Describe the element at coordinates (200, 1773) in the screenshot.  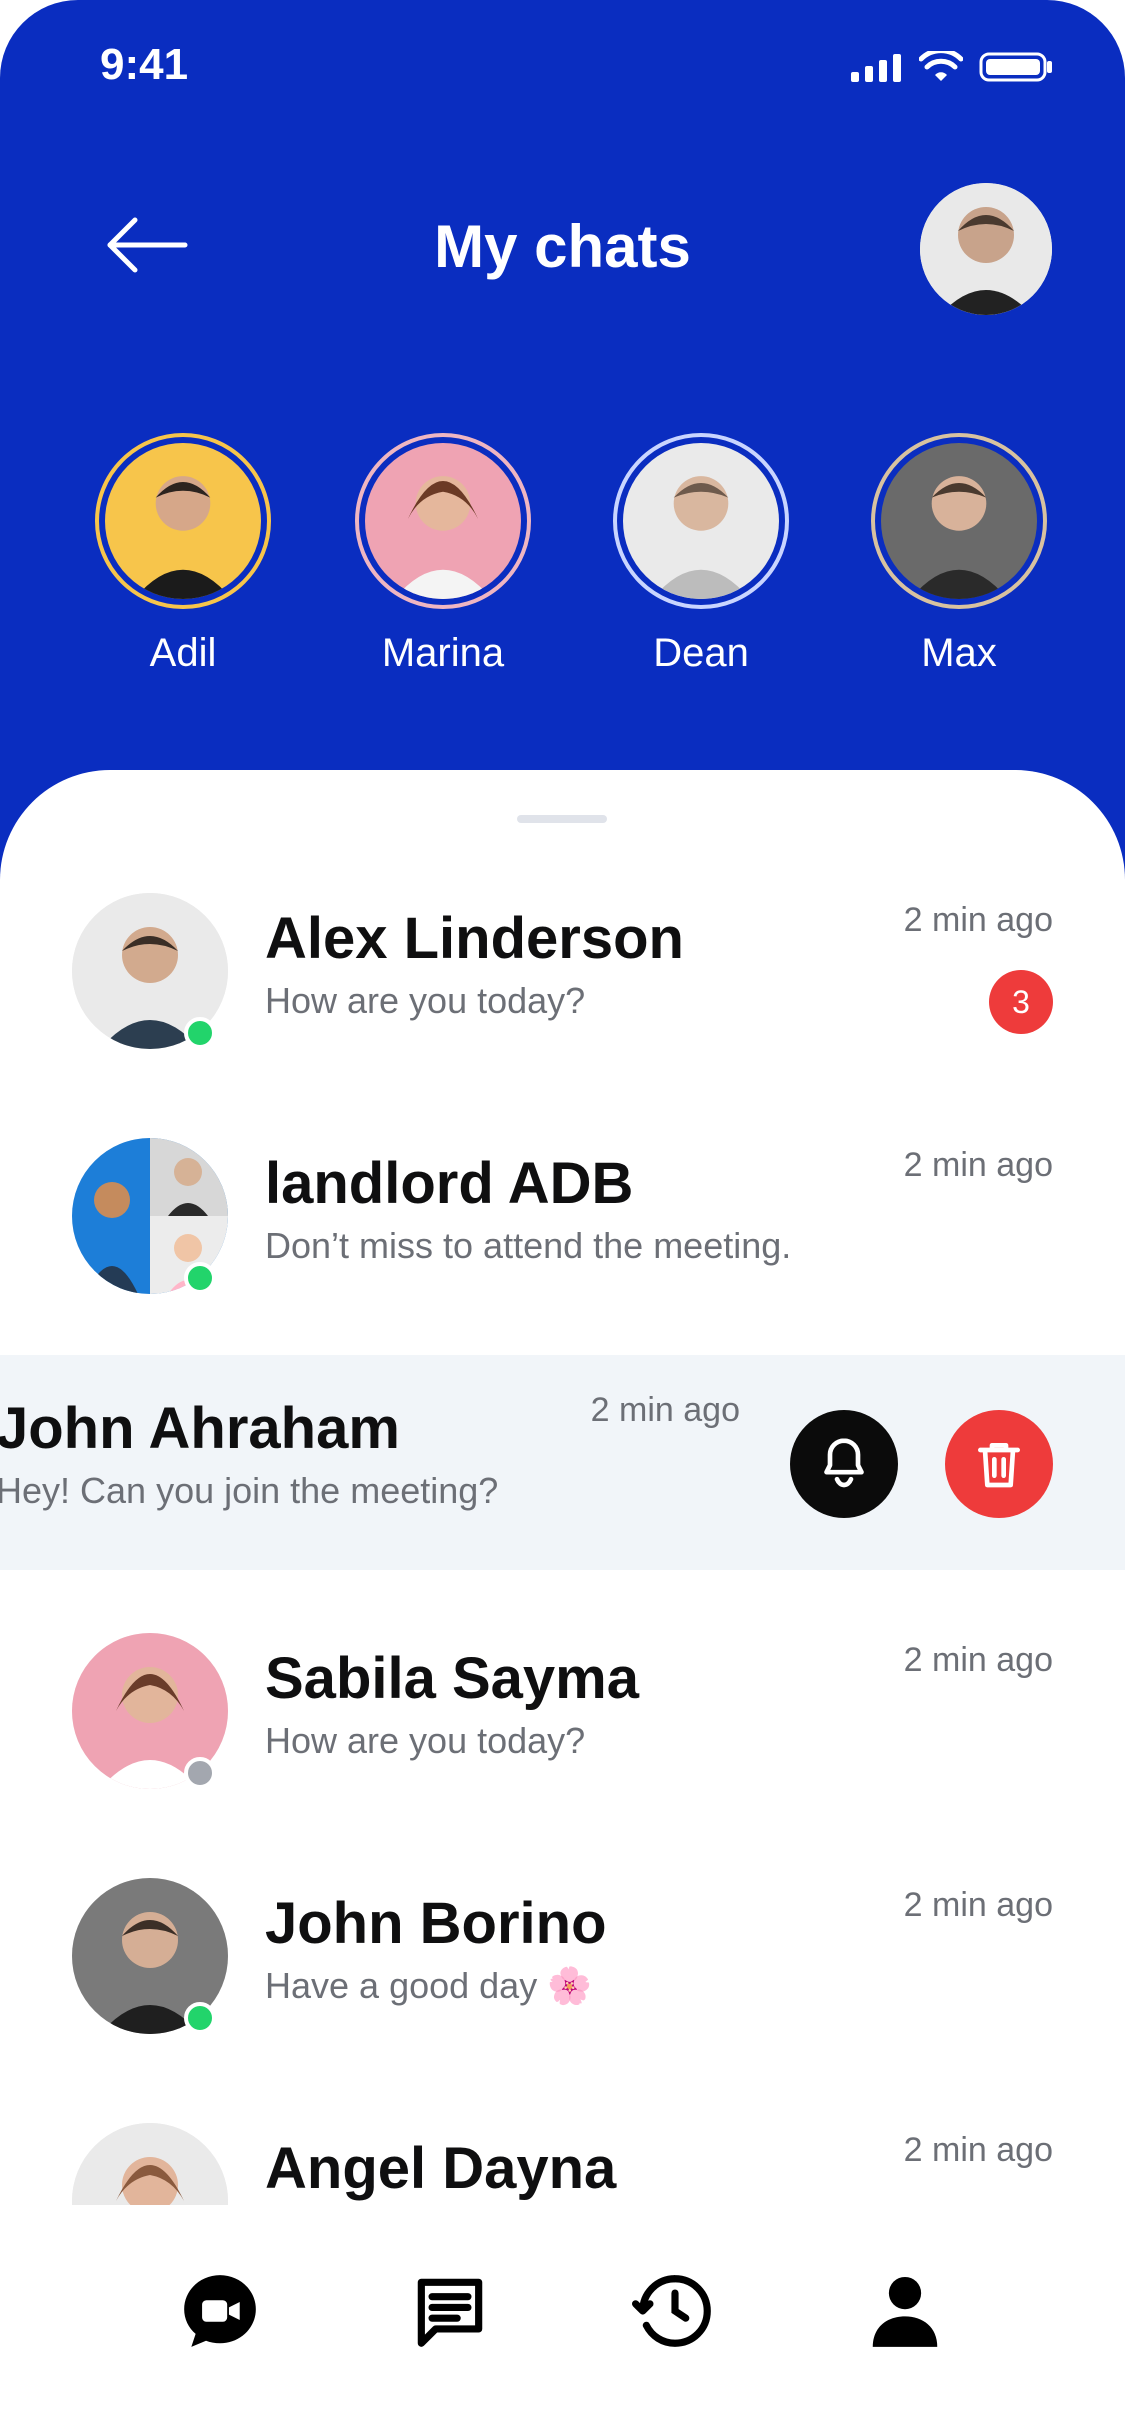
I see `offline-indicator` at that location.